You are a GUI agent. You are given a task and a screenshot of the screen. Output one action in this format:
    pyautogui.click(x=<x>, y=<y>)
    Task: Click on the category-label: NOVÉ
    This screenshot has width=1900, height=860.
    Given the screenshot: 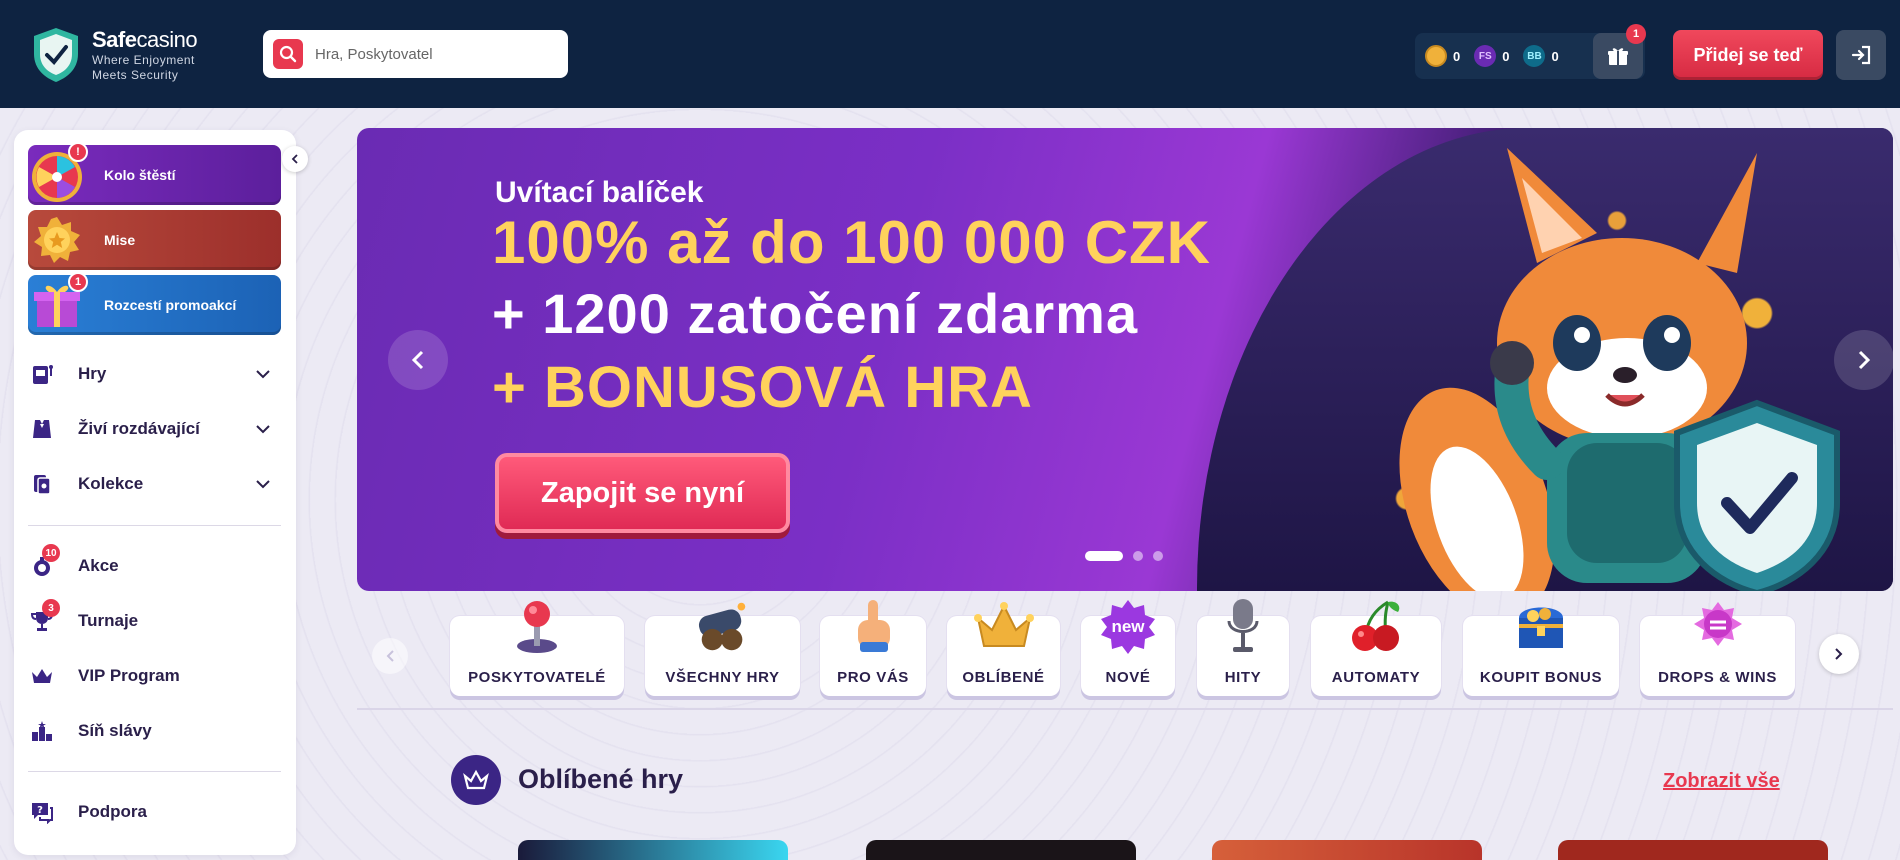 What is the action you would take?
    pyautogui.click(x=1128, y=677)
    